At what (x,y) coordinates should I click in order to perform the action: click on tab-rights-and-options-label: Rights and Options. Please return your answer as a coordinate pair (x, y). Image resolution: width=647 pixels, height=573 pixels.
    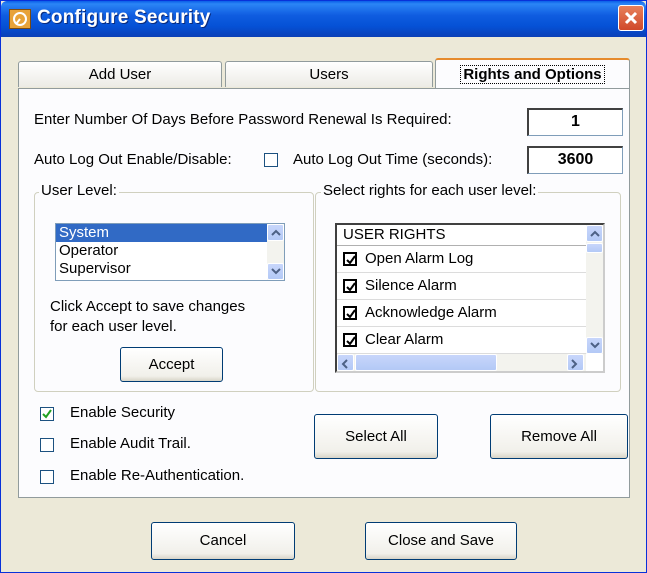
    Looking at the image, I should click on (532, 74).